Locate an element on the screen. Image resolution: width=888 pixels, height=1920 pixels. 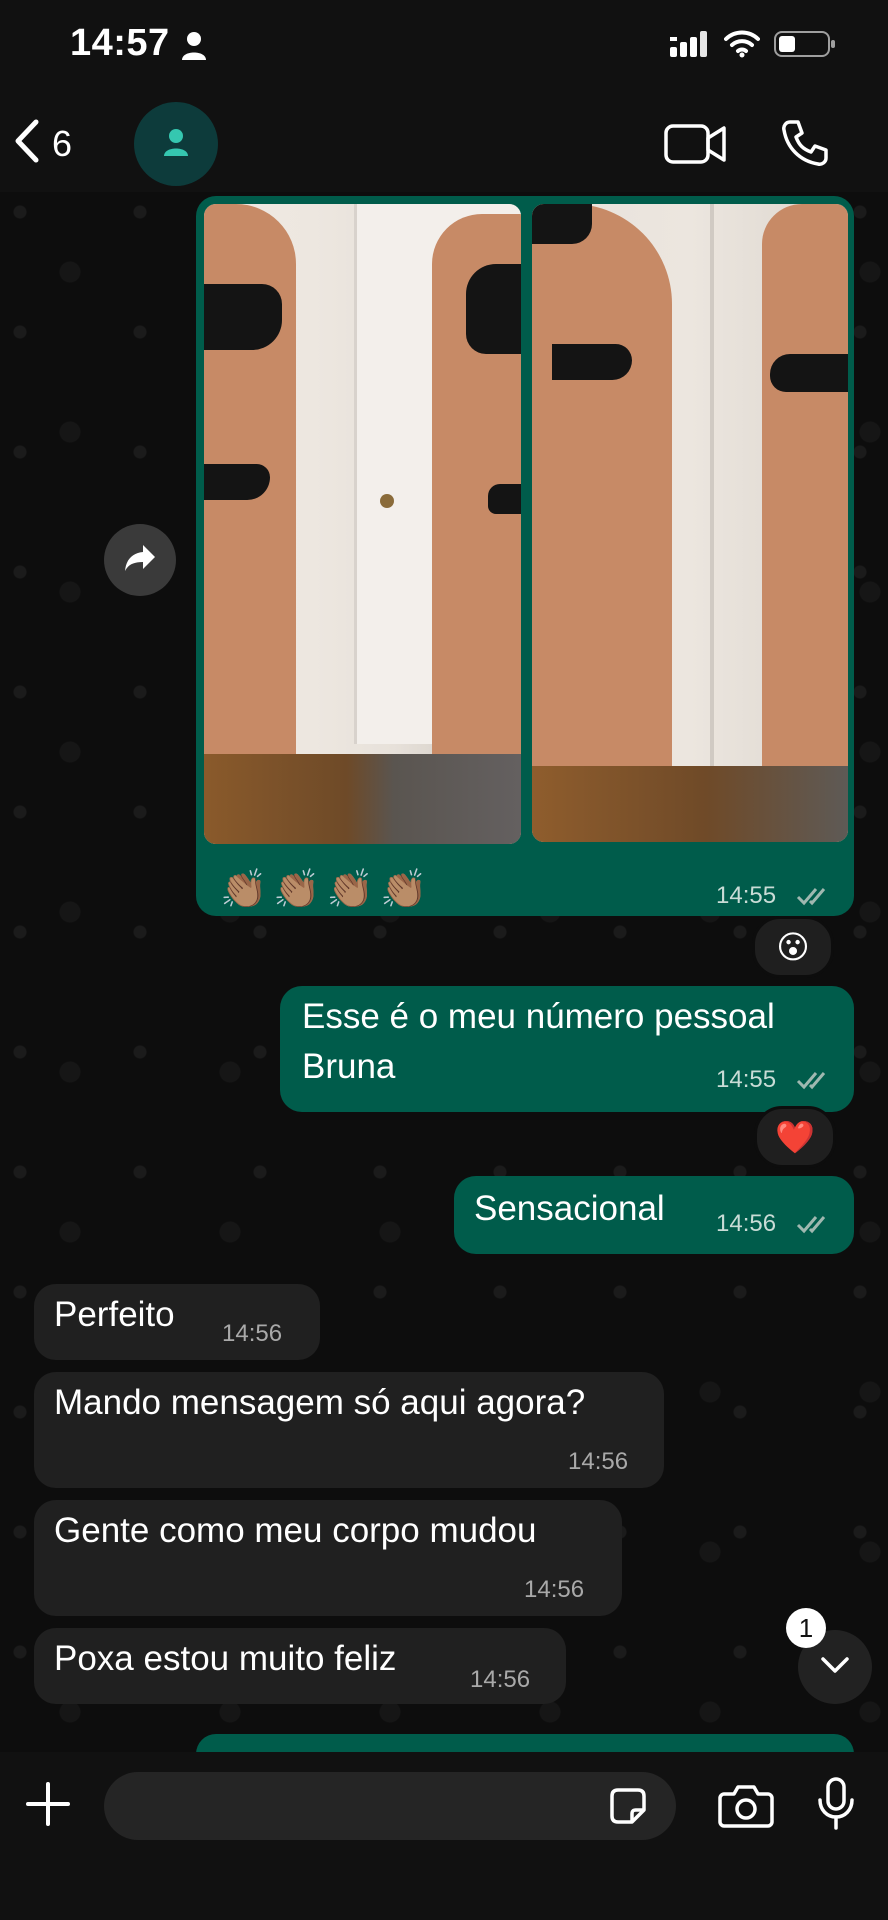
message-bubble-incoming: Gente como meu corpo mudou 14:56 is located at coordinates (328, 1558).